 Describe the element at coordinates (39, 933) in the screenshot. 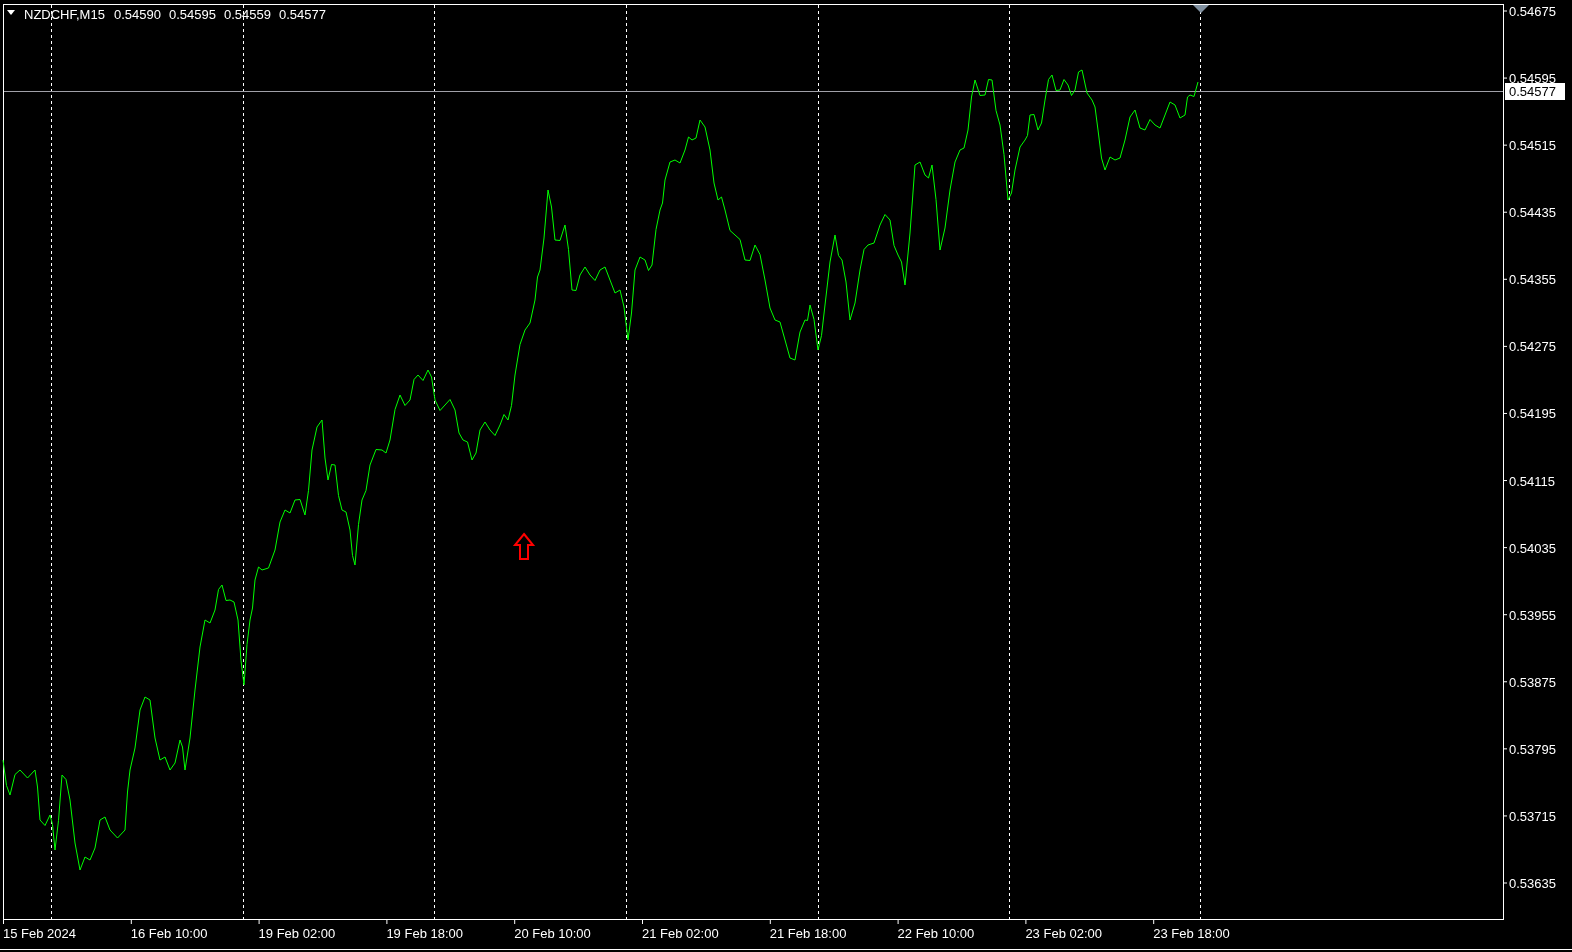

I see `time-label: 15 Feb 2024` at that location.